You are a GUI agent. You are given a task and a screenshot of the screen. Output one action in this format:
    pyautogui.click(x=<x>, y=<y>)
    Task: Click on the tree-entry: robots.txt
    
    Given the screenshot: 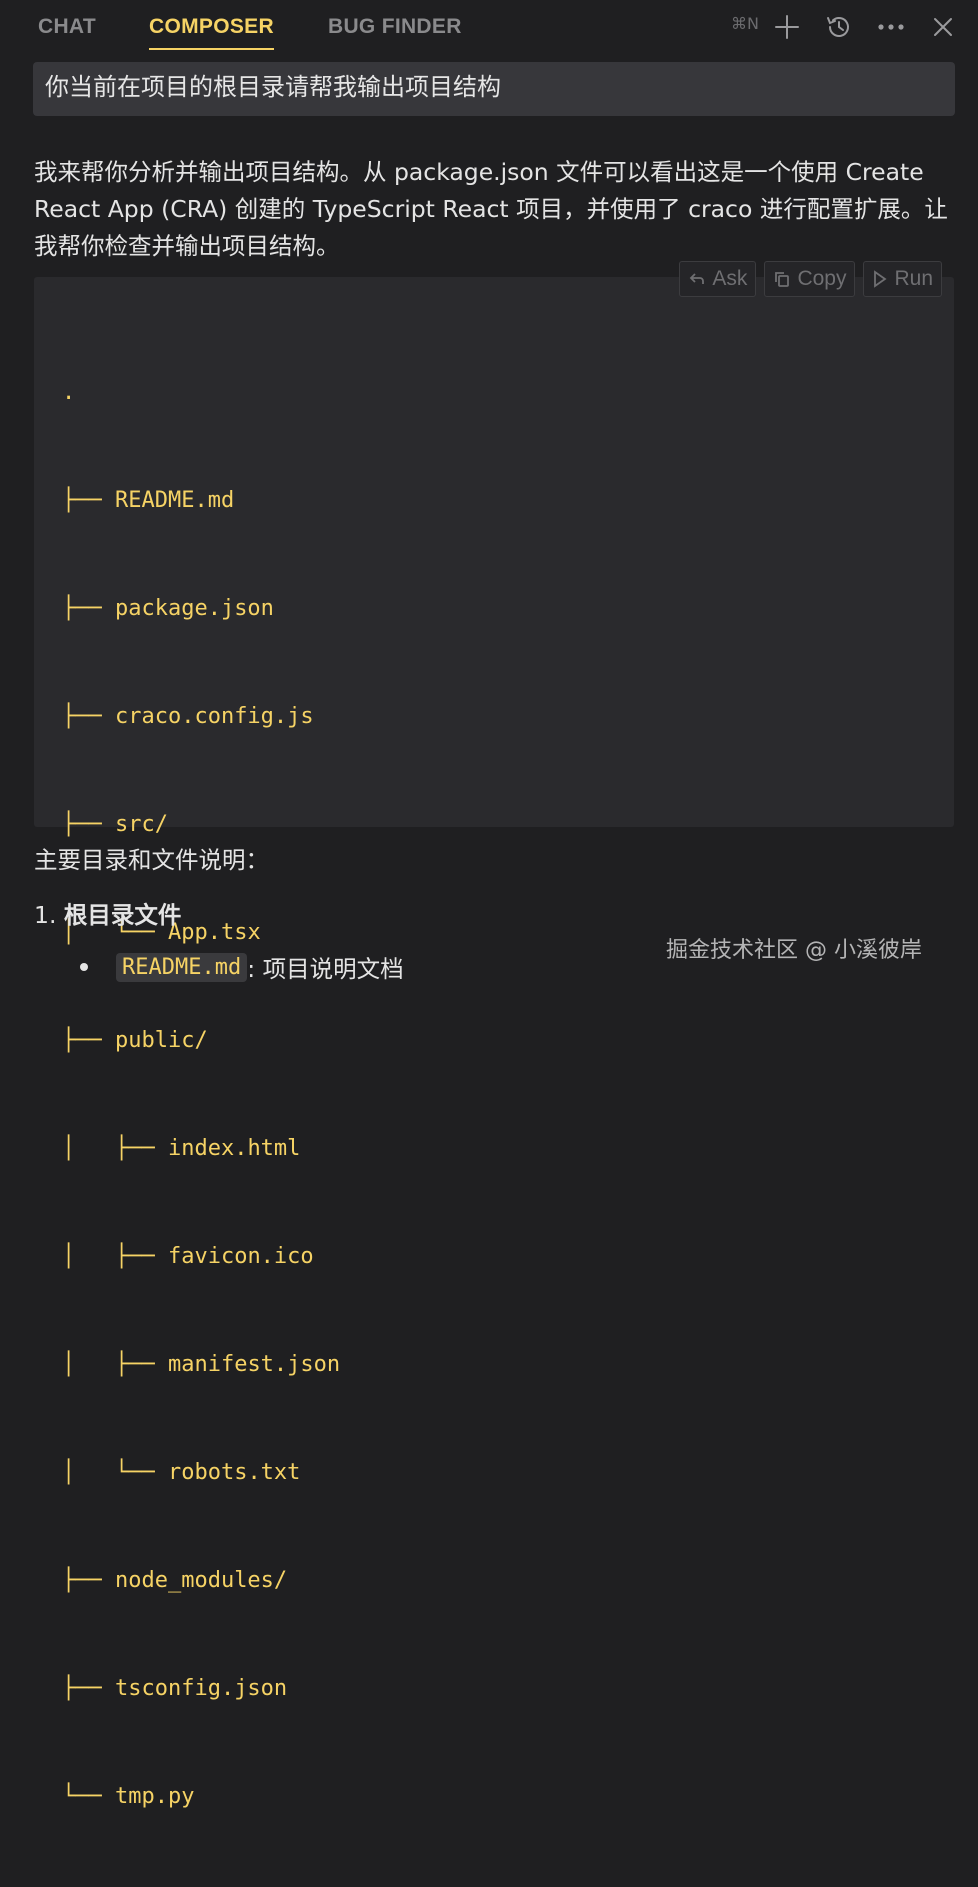 What is the action you would take?
    pyautogui.click(x=234, y=1472)
    